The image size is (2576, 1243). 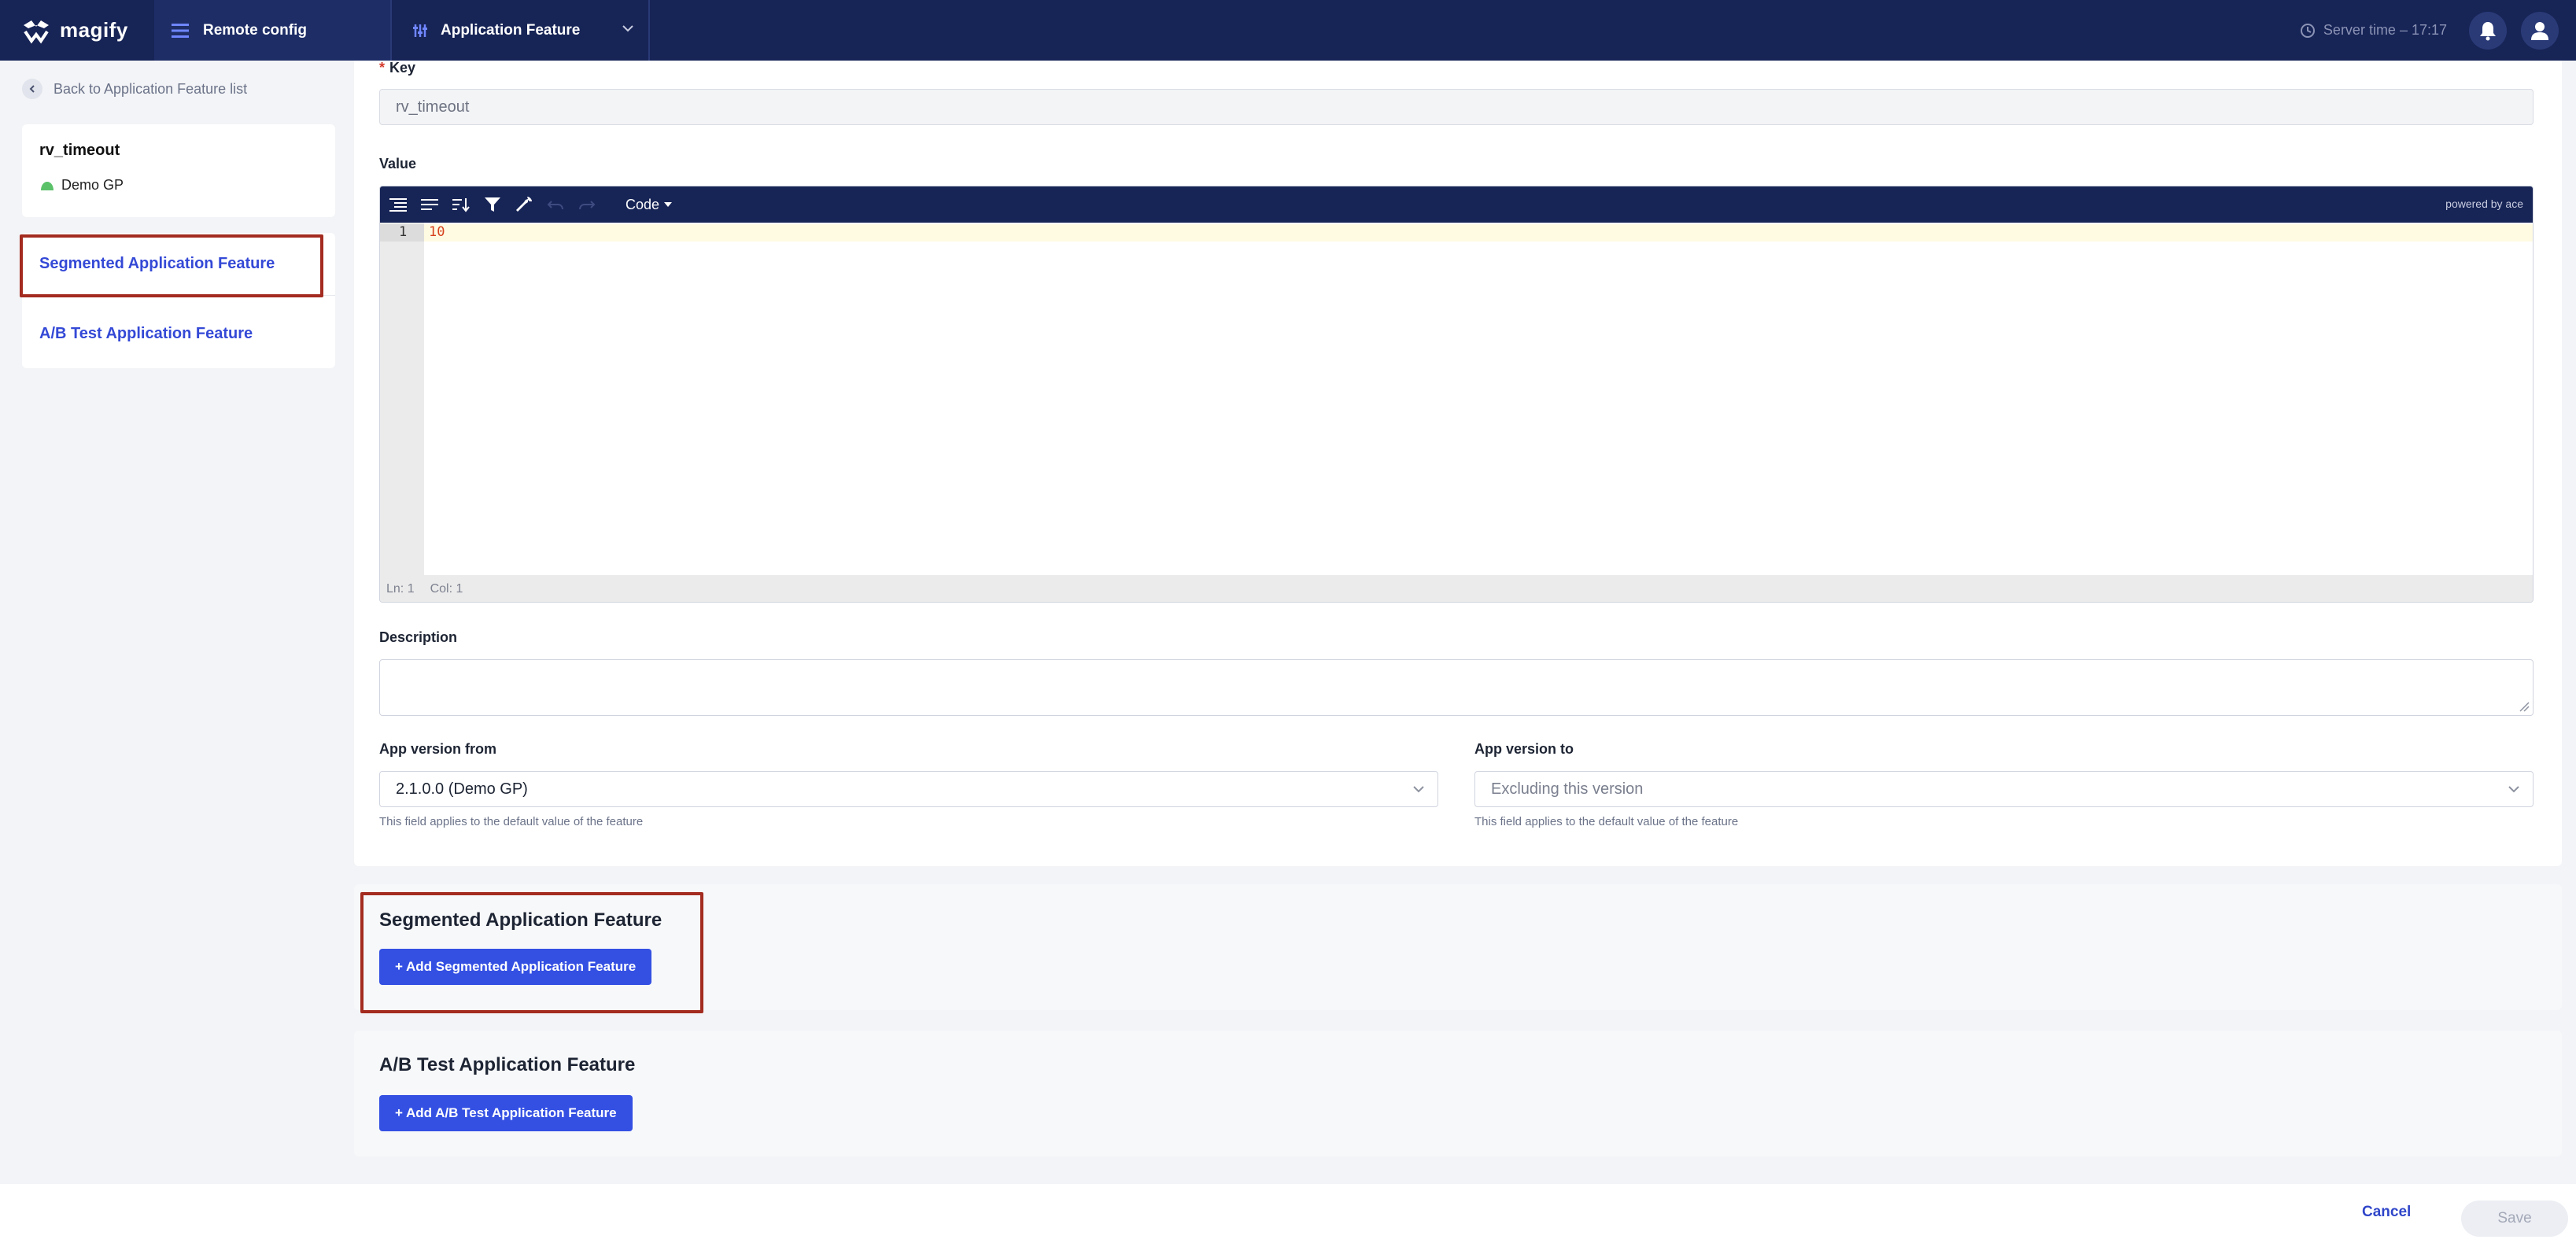 I want to click on magify-logo-icon, so click(x=37, y=31).